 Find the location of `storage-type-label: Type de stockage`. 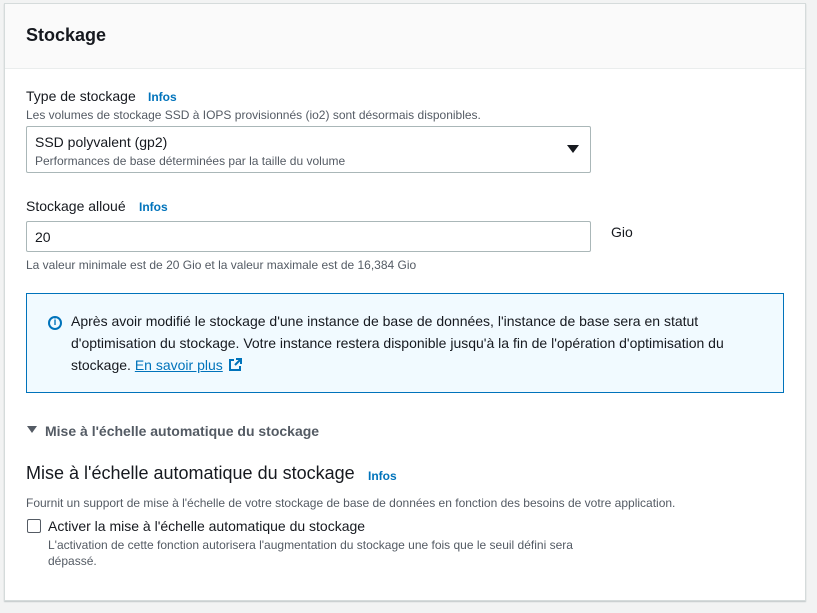

storage-type-label: Type de stockage is located at coordinates (81, 96).